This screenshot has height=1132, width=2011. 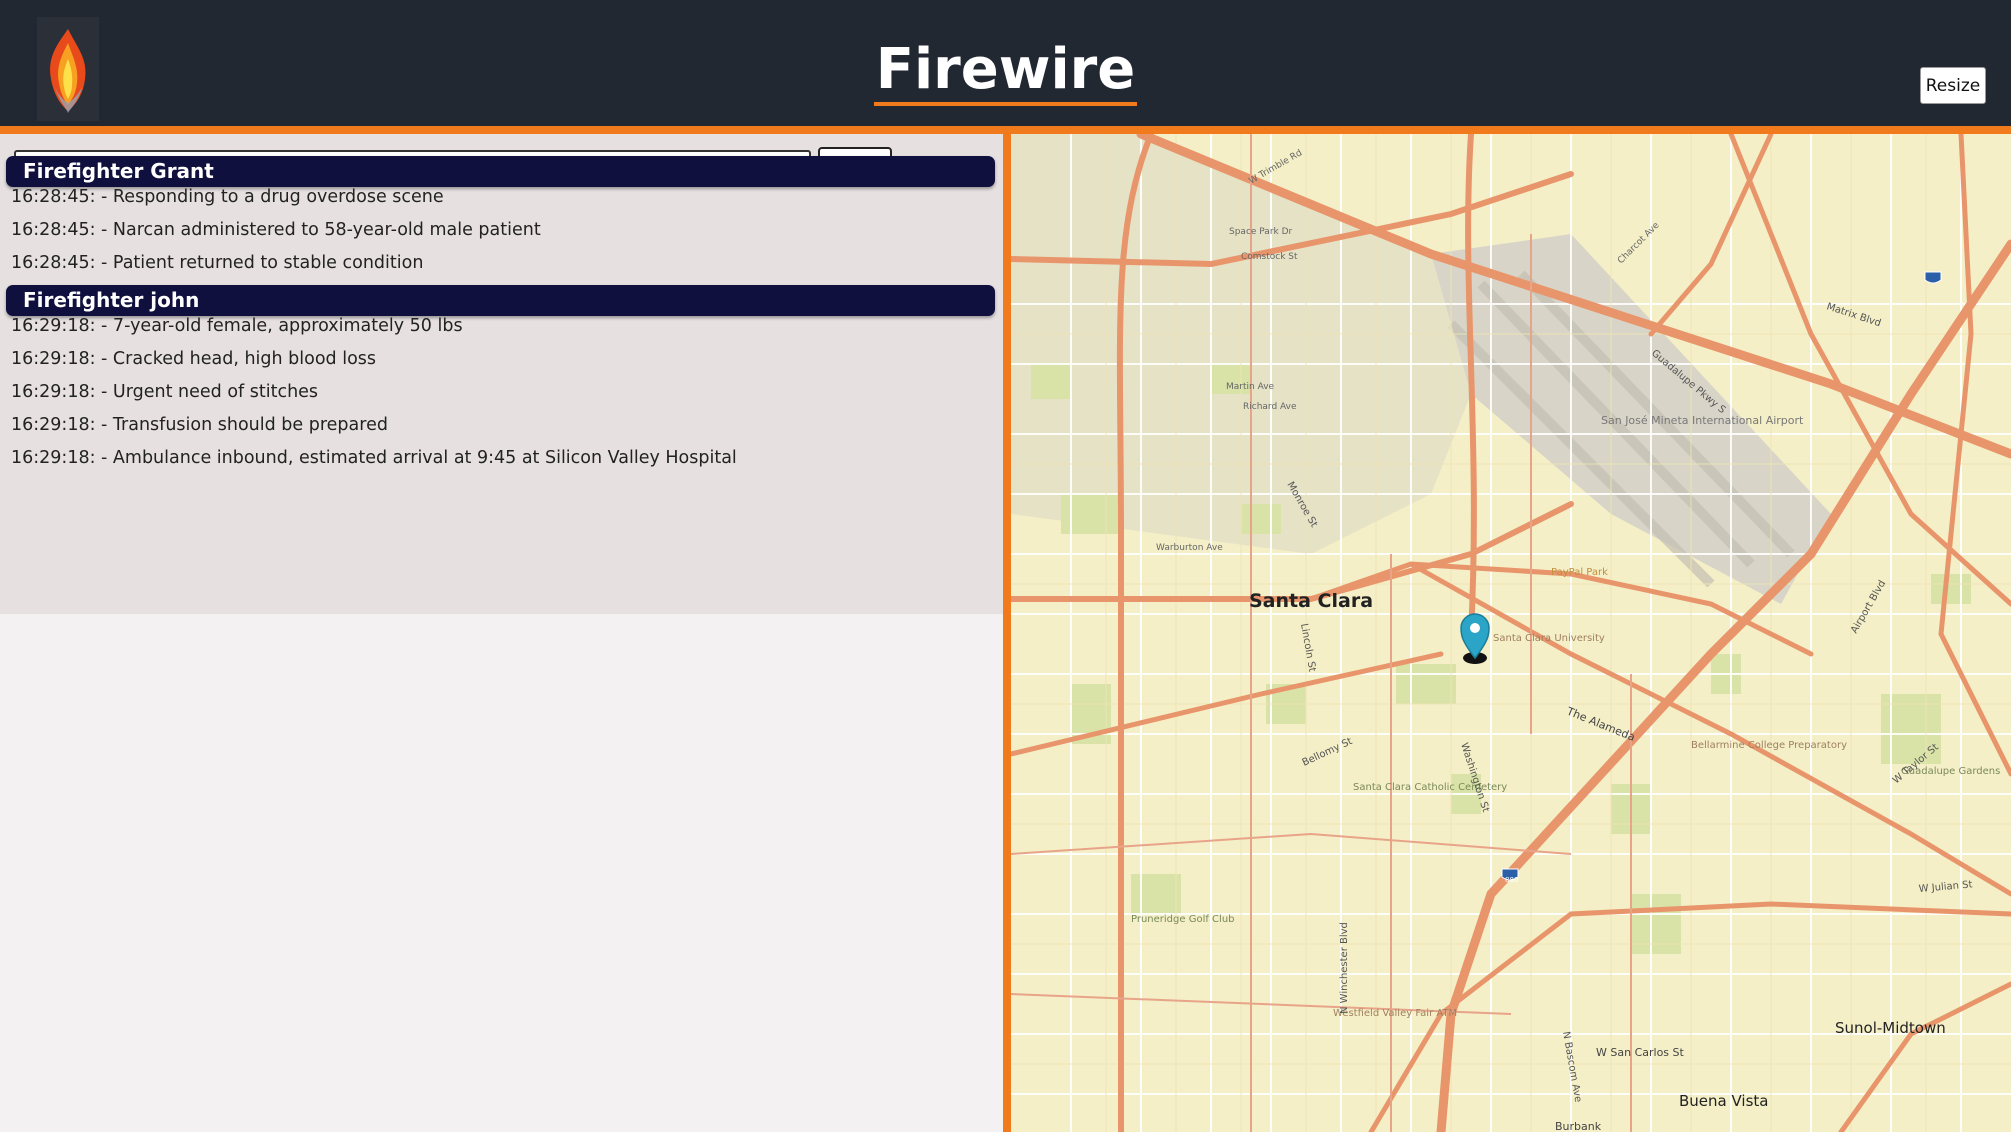 What do you see at coordinates (1261, 232) in the screenshot?
I see `map-label-space-park: Space Park Dr` at bounding box center [1261, 232].